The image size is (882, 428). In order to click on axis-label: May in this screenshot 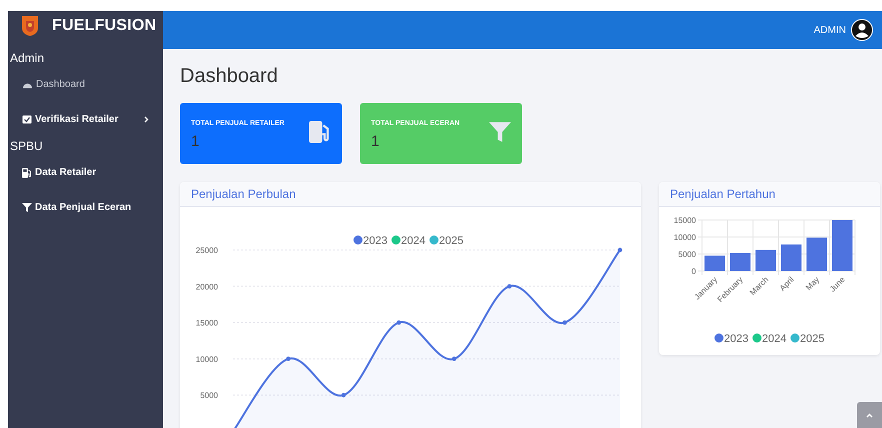, I will do `click(813, 283)`.